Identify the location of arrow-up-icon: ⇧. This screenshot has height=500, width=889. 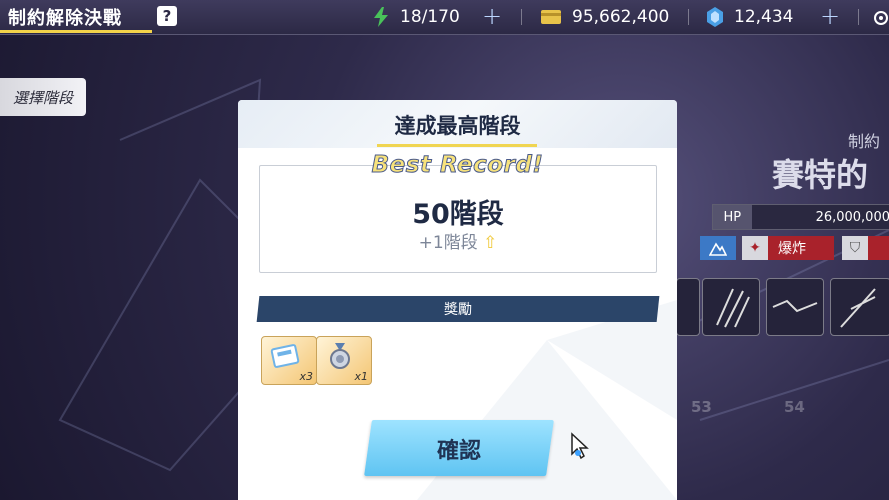
(490, 243).